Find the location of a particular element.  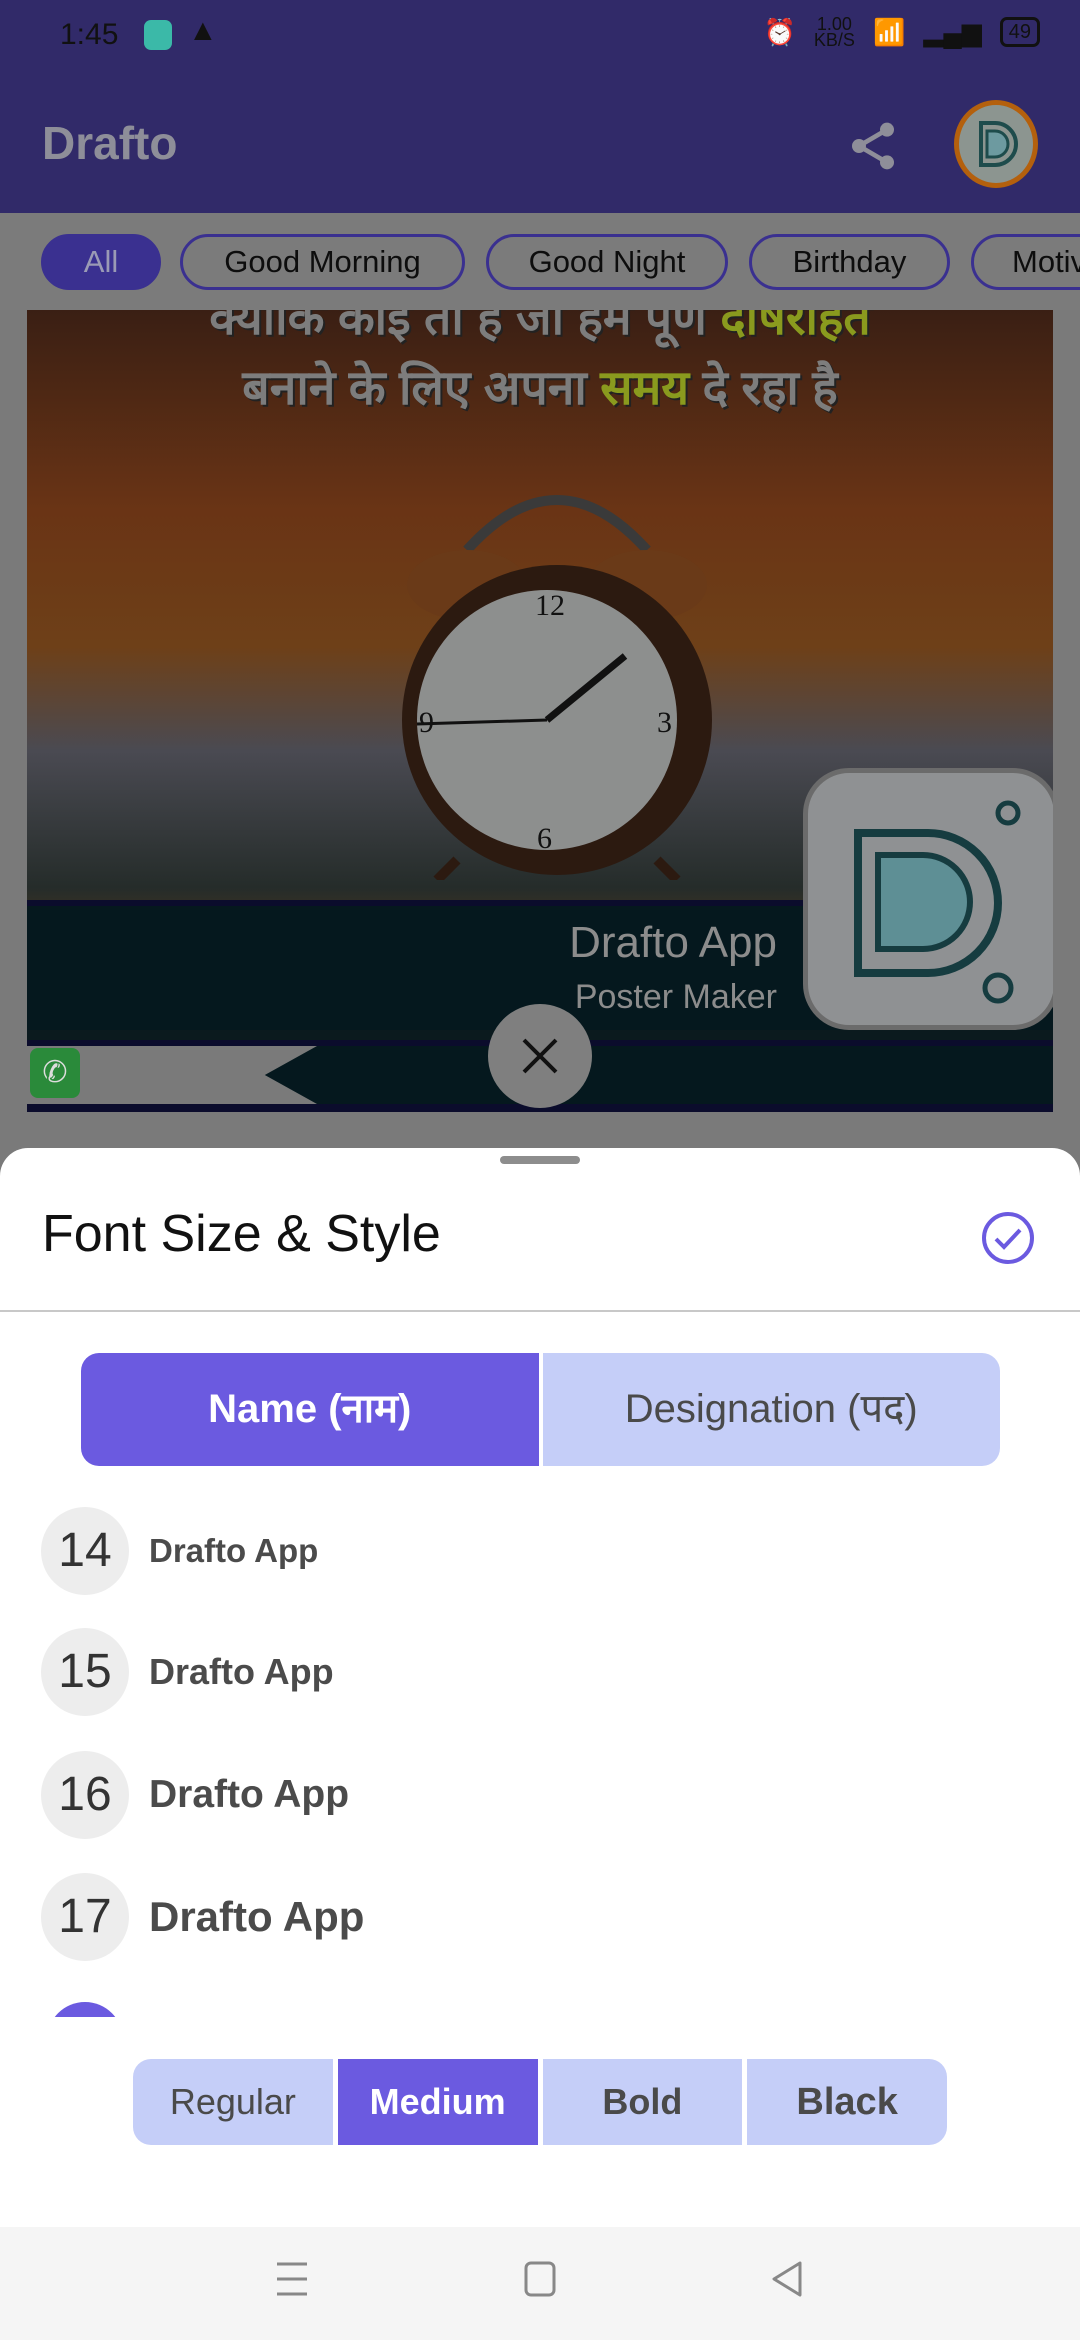

home-icon is located at coordinates (540, 2281).